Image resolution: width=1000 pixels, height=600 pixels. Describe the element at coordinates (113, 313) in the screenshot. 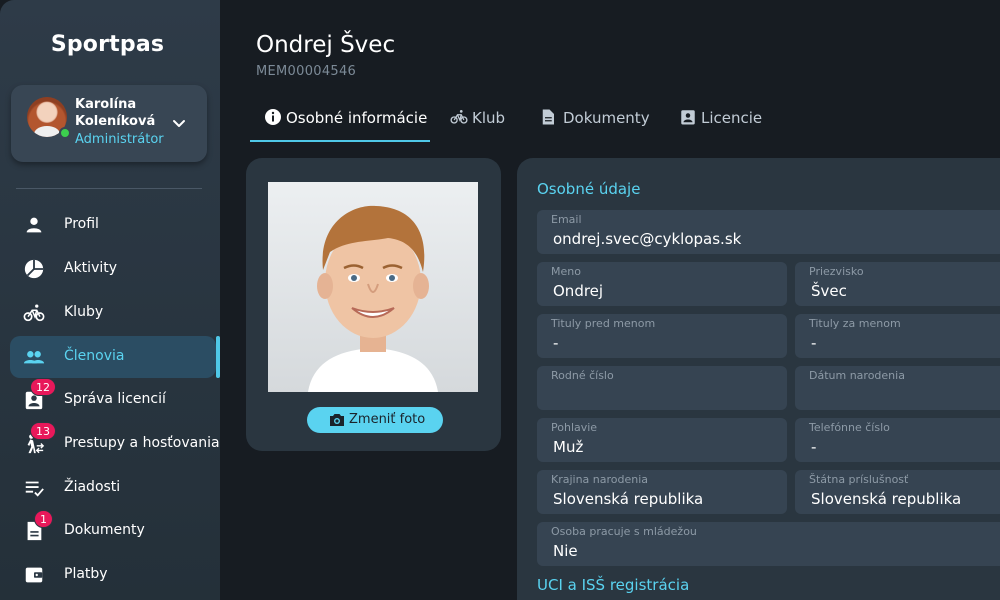

I see `sidebar-item-kluby: Kluby` at that location.